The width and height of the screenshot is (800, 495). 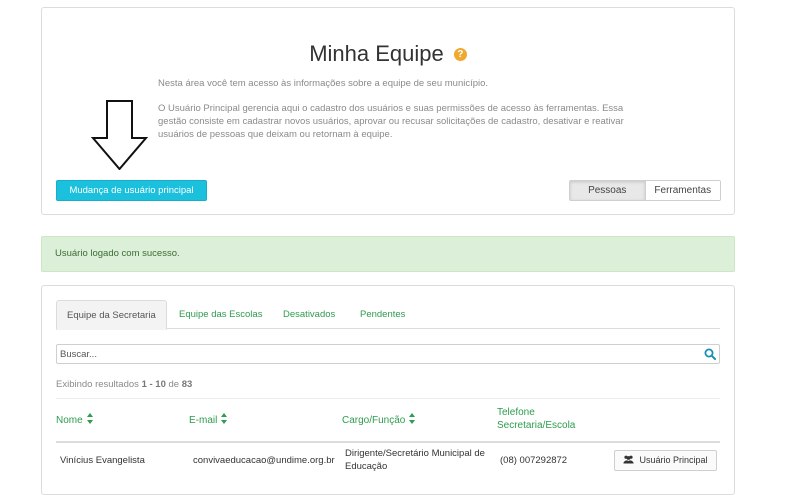 I want to click on column-label: Cargo/Função, so click(x=374, y=420).